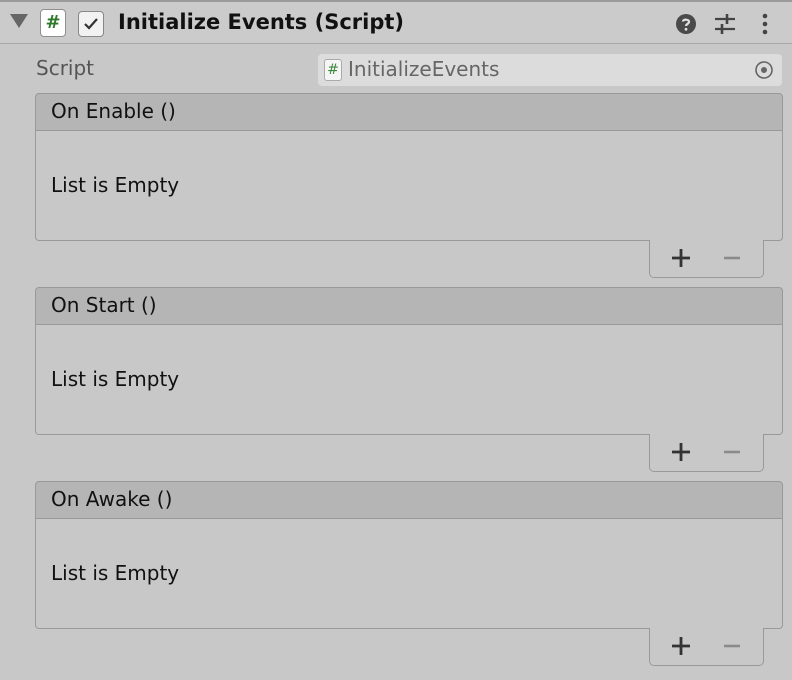 This screenshot has width=792, height=680. What do you see at coordinates (765, 24) in the screenshot?
I see `more-options-icon` at bounding box center [765, 24].